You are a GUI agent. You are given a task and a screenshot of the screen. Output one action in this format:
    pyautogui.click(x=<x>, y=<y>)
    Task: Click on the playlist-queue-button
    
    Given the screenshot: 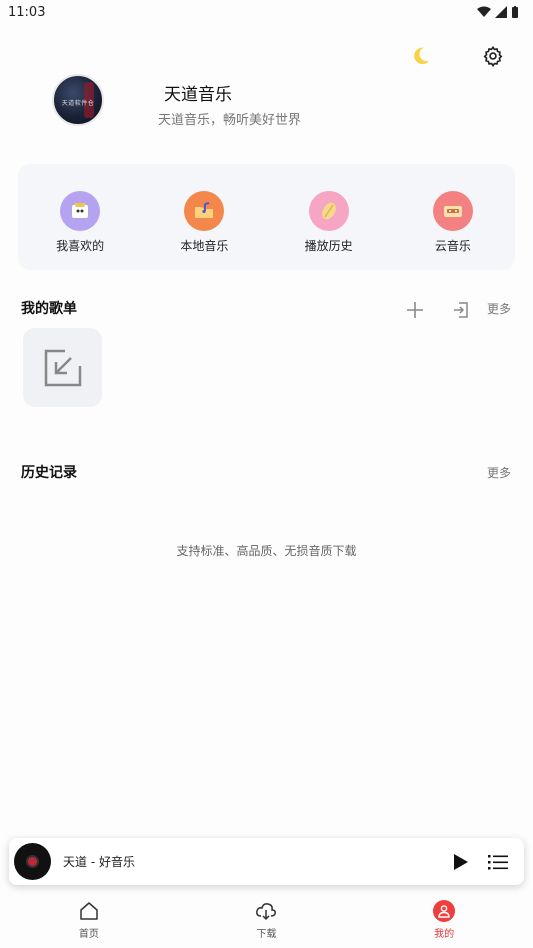 What is the action you would take?
    pyautogui.click(x=498, y=862)
    